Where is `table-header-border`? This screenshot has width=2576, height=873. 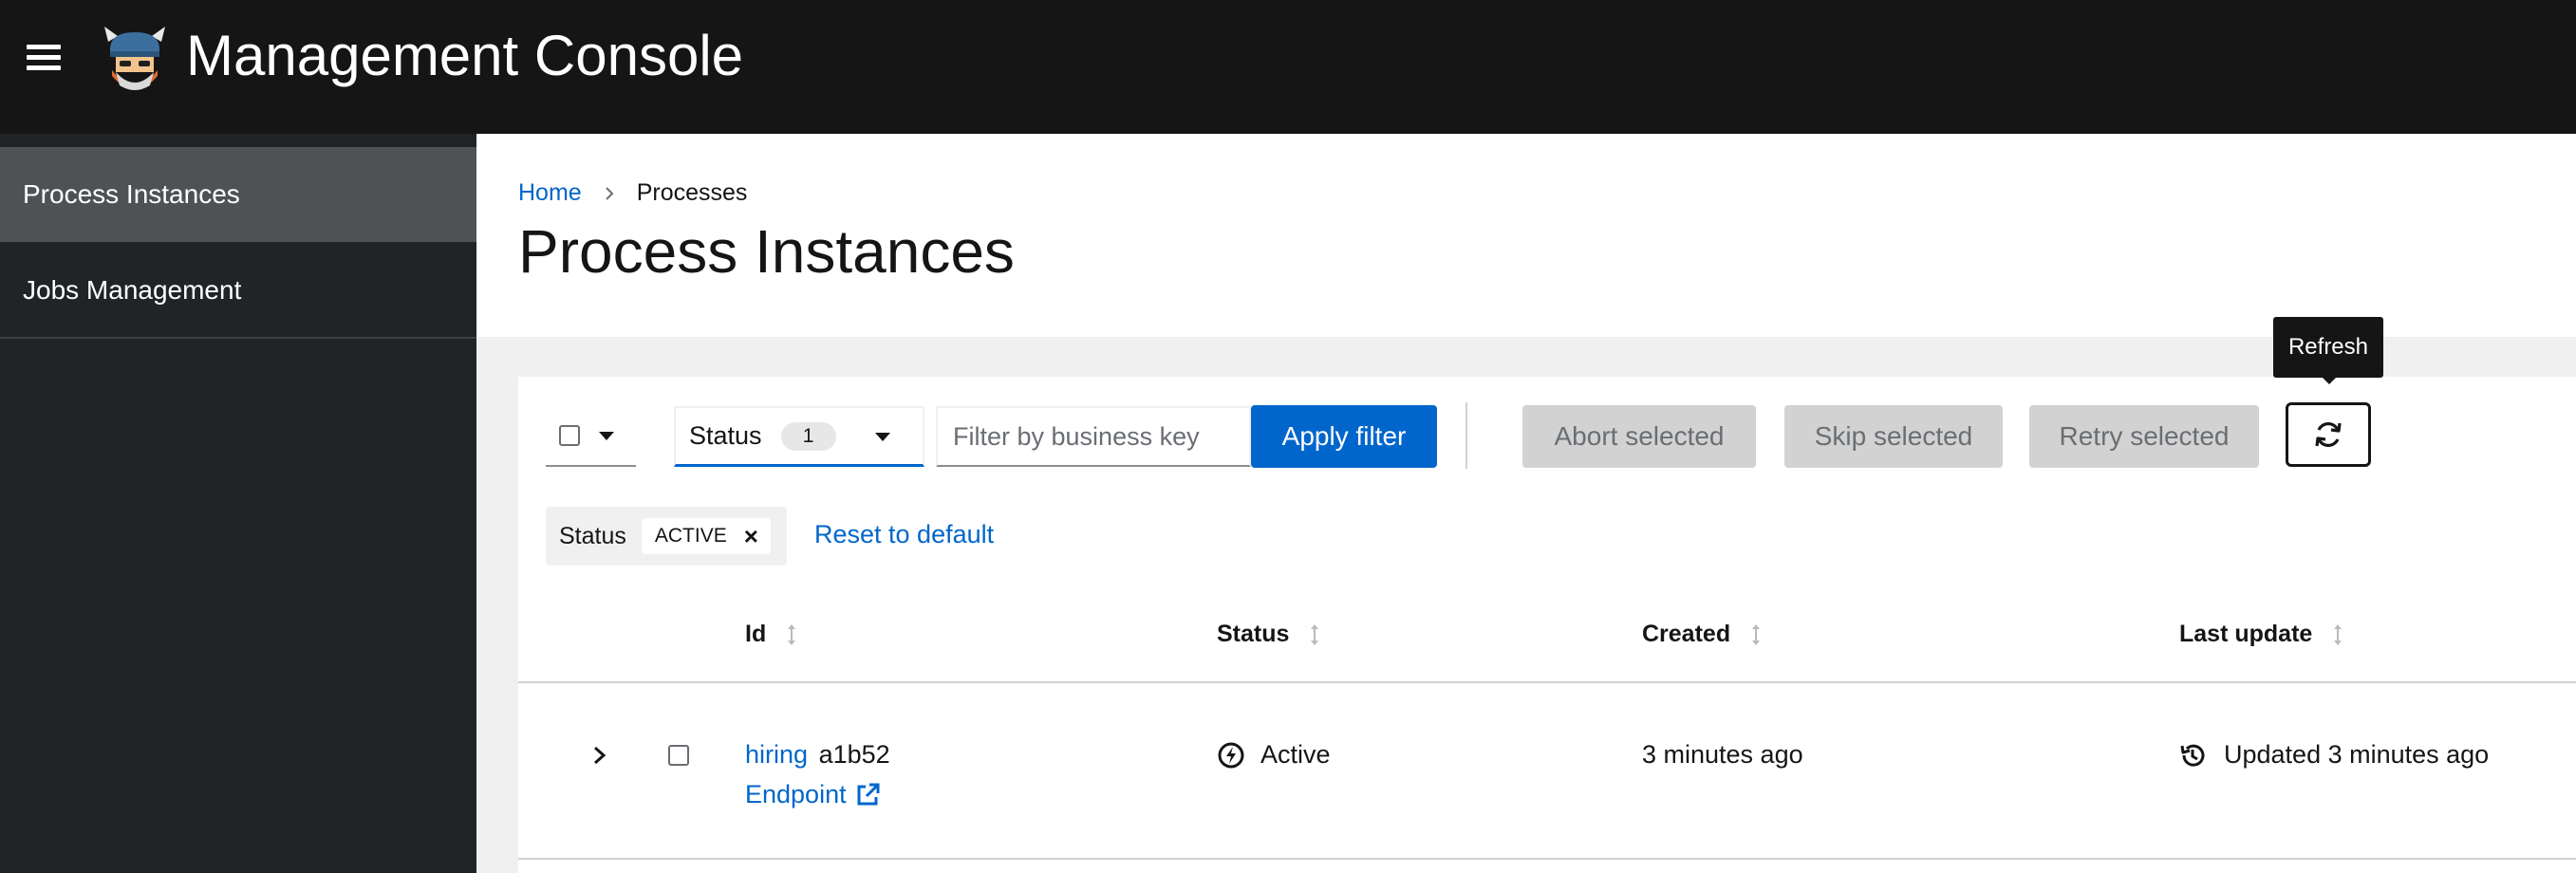 table-header-border is located at coordinates (1547, 682).